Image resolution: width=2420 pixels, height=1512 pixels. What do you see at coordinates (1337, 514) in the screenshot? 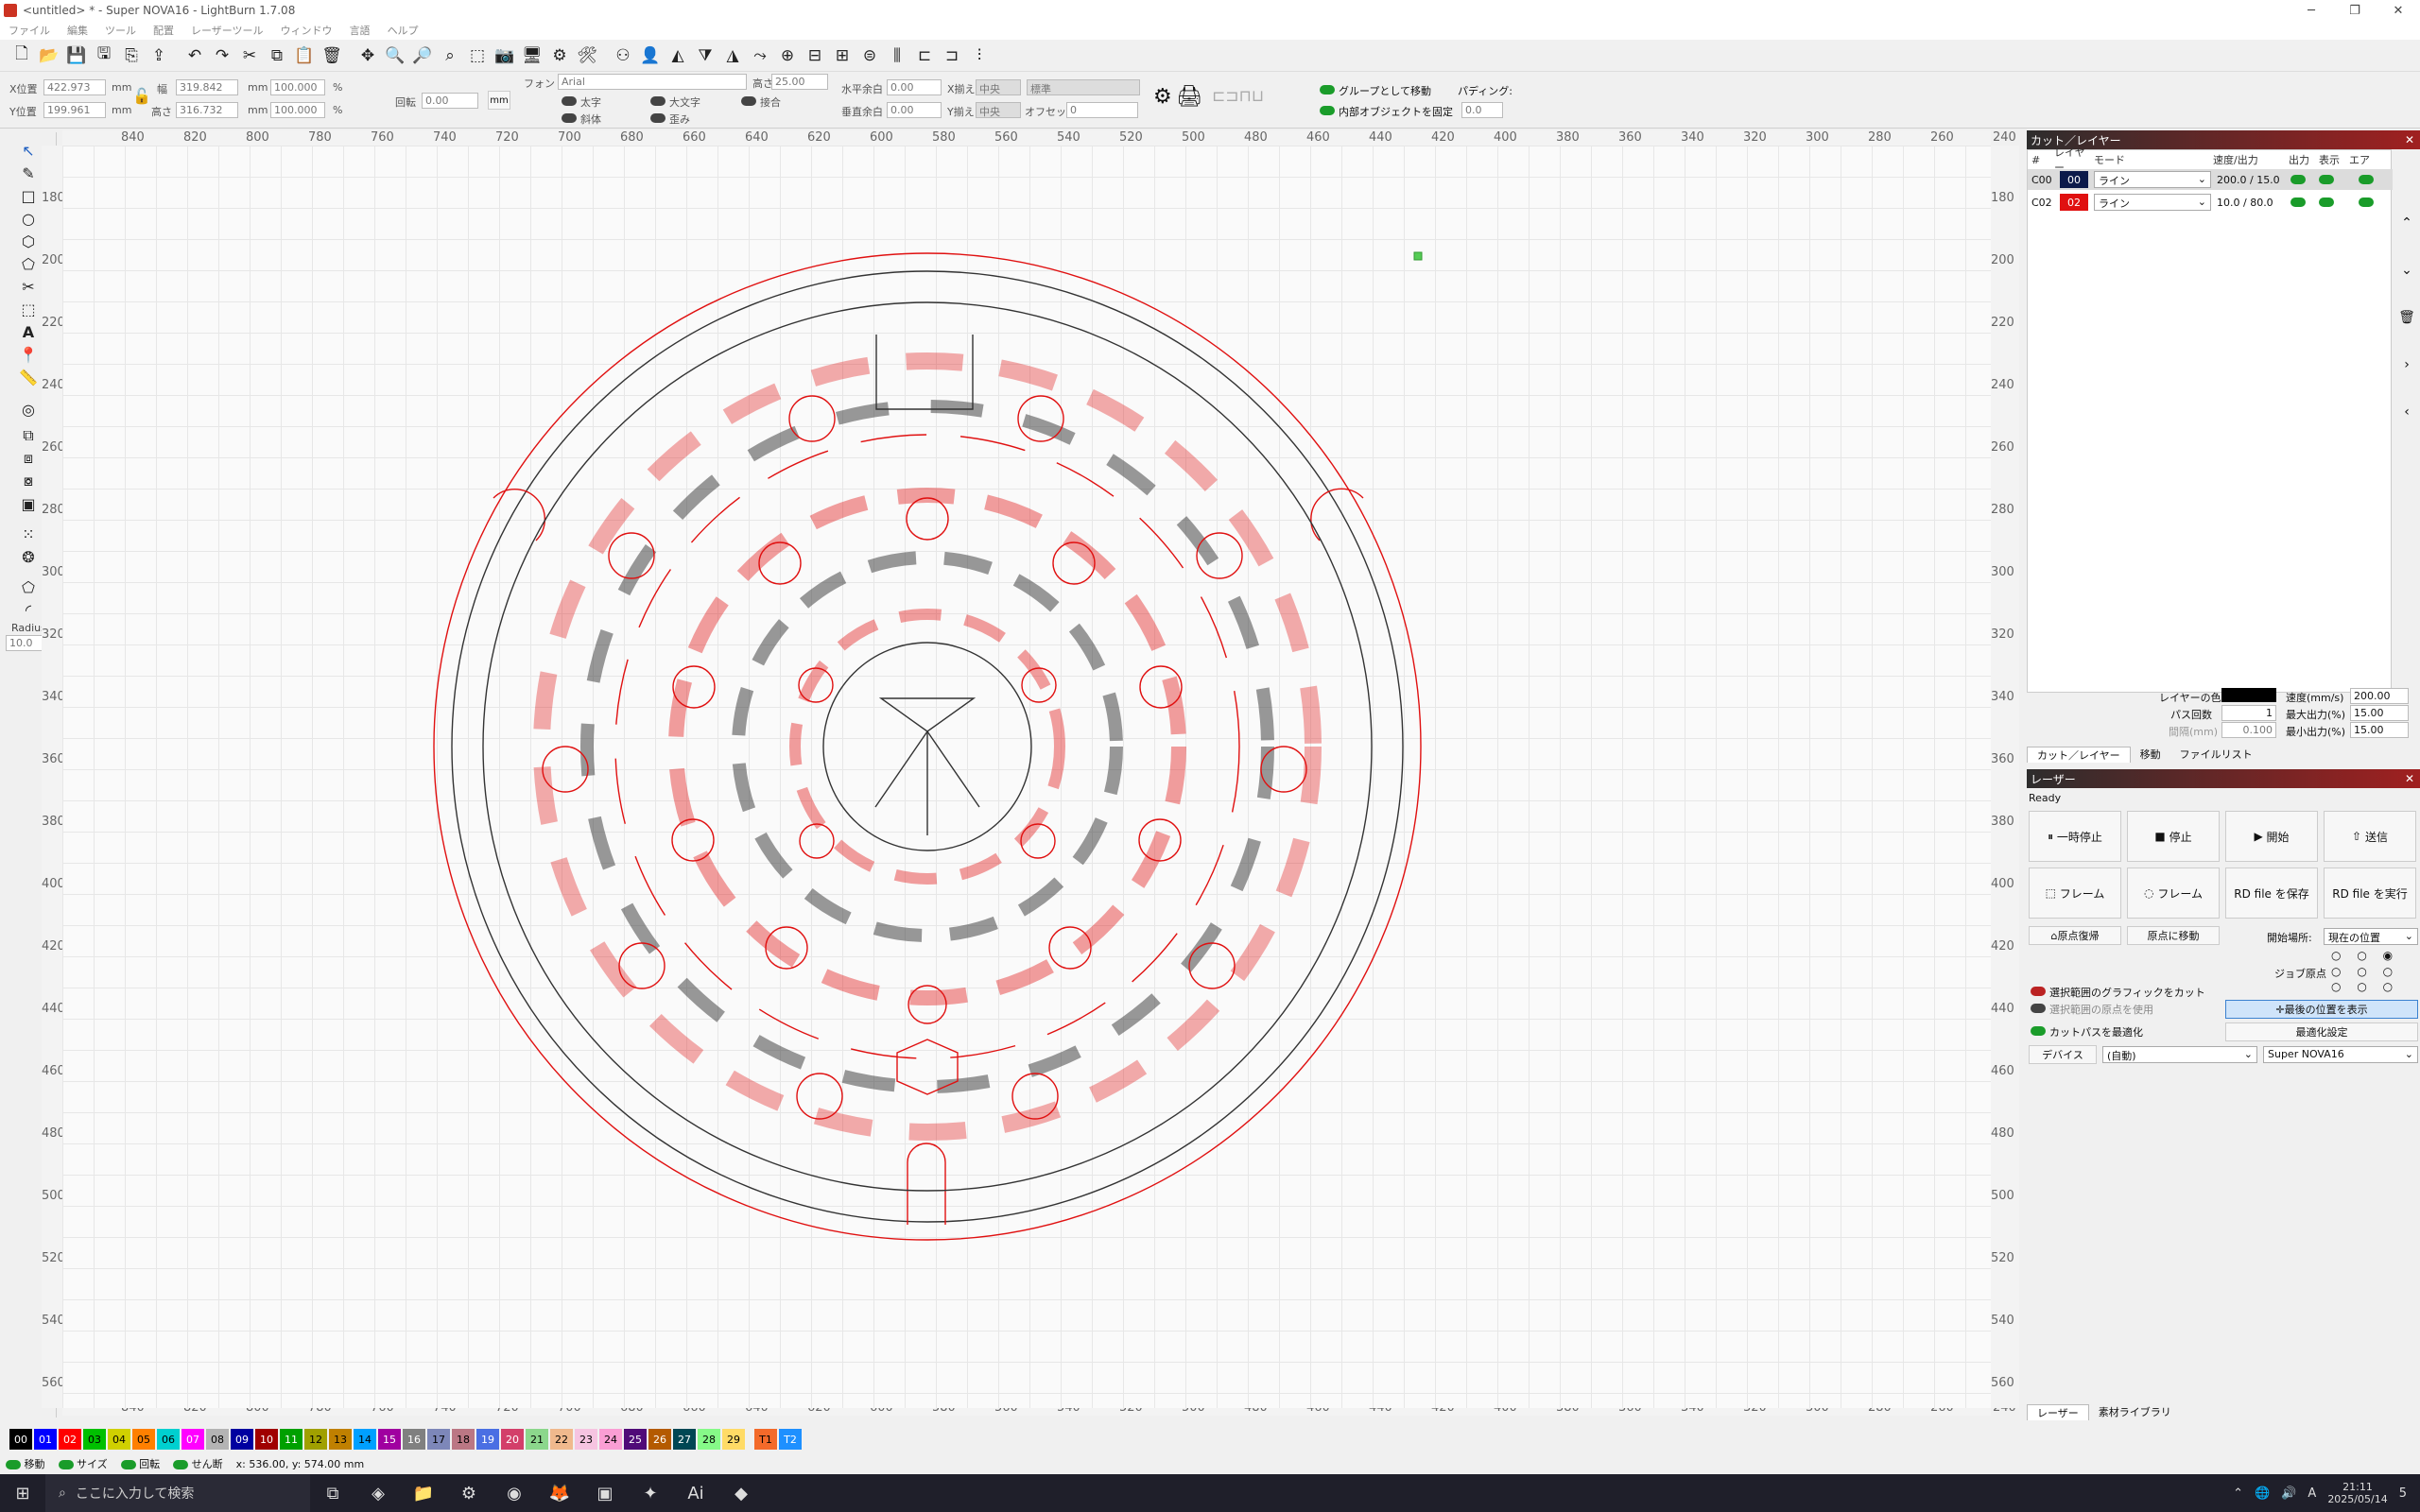
I see `right-ear` at bounding box center [1337, 514].